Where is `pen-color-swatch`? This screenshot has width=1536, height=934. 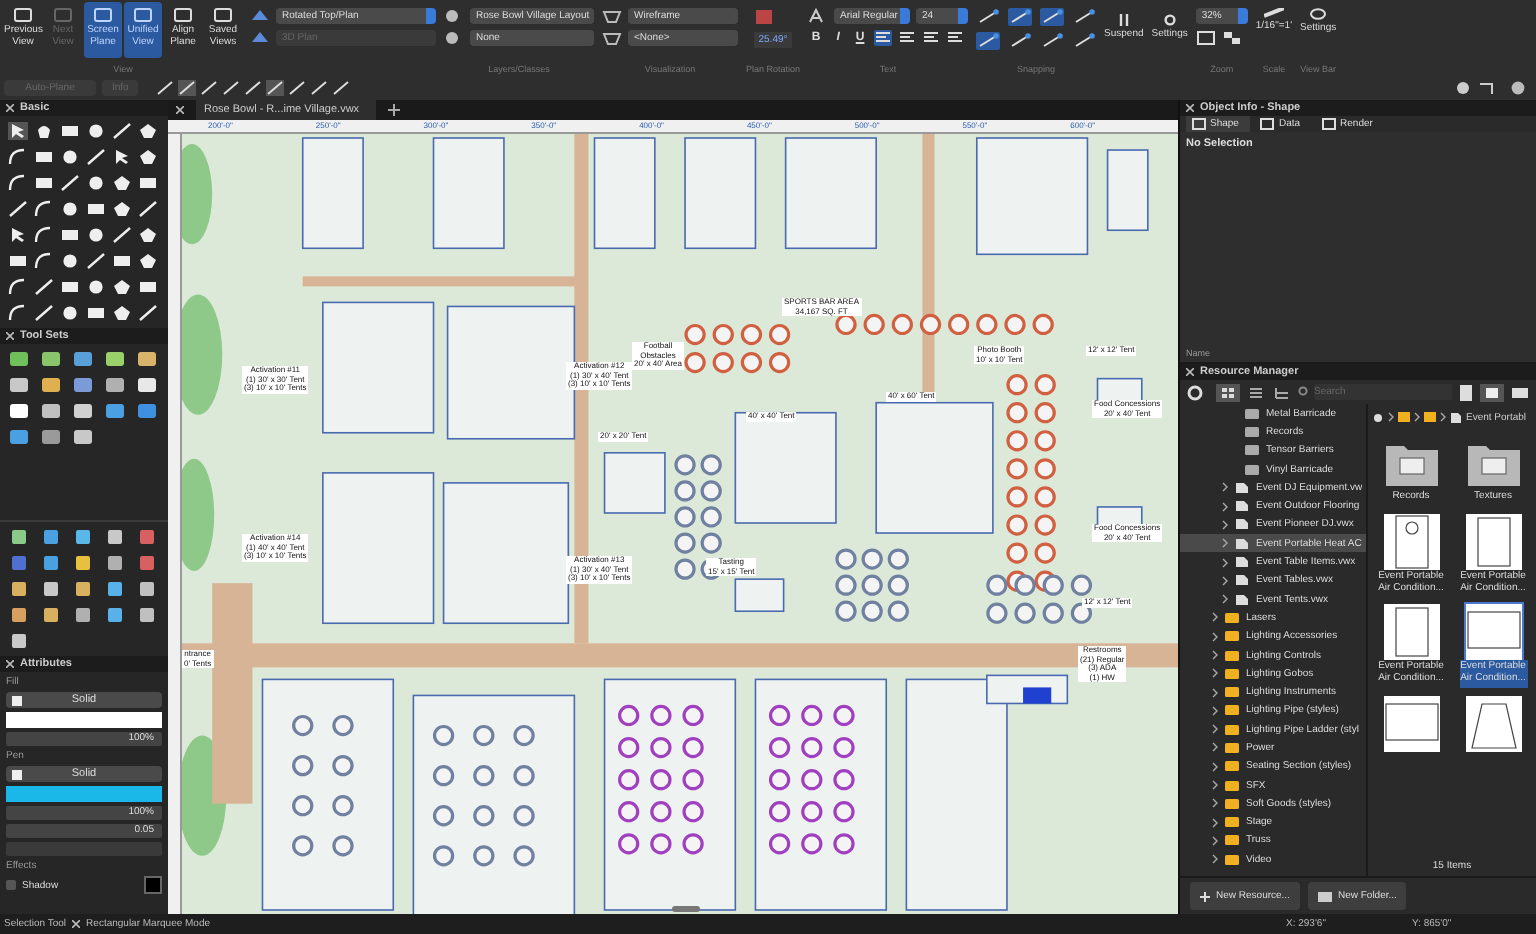
pen-color-swatch is located at coordinates (84, 794).